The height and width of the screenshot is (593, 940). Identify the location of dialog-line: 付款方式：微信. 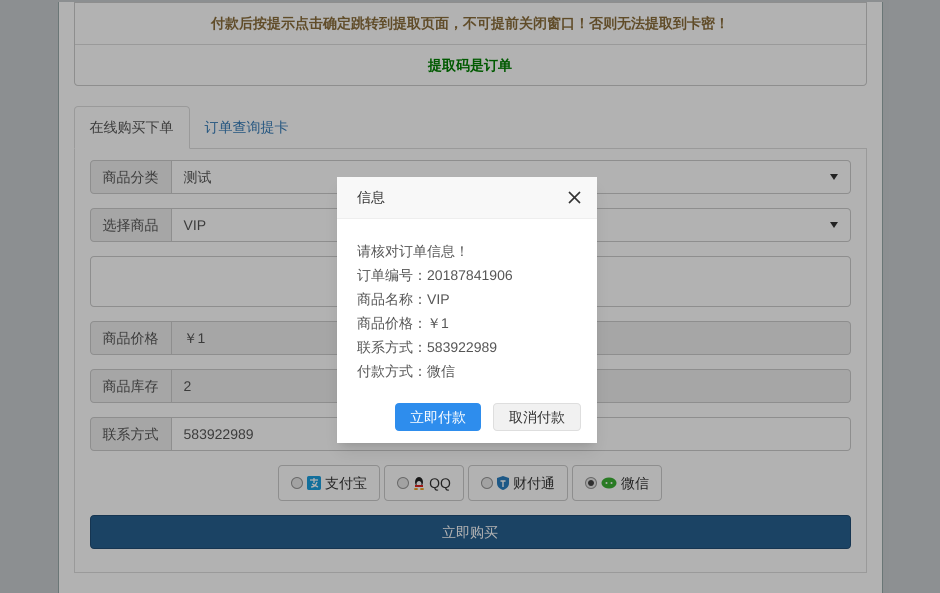
(406, 371).